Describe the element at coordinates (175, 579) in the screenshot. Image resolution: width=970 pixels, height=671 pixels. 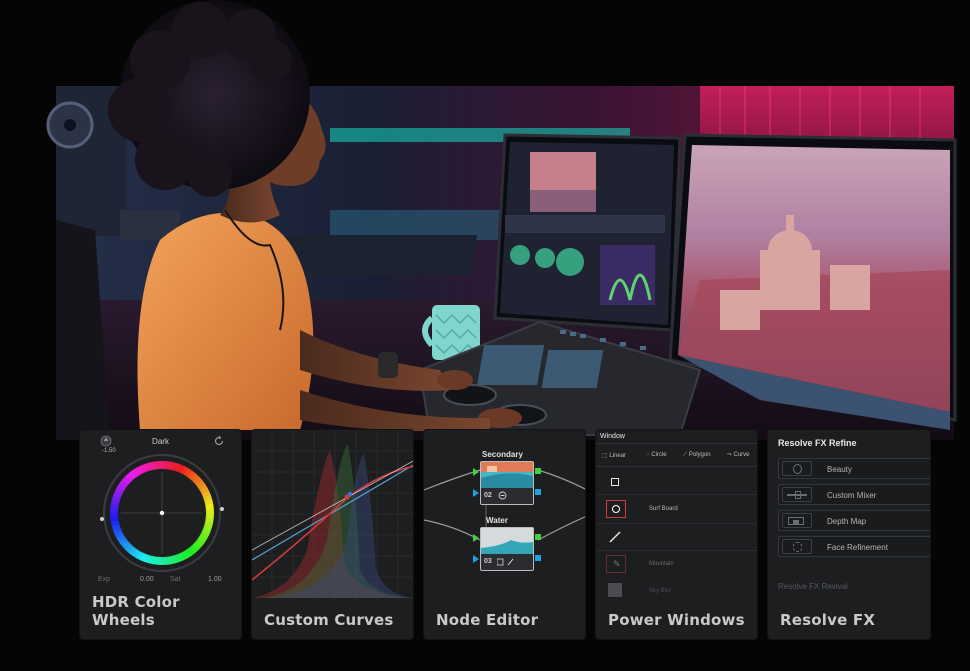
I see `sat-label: Sat` at that location.